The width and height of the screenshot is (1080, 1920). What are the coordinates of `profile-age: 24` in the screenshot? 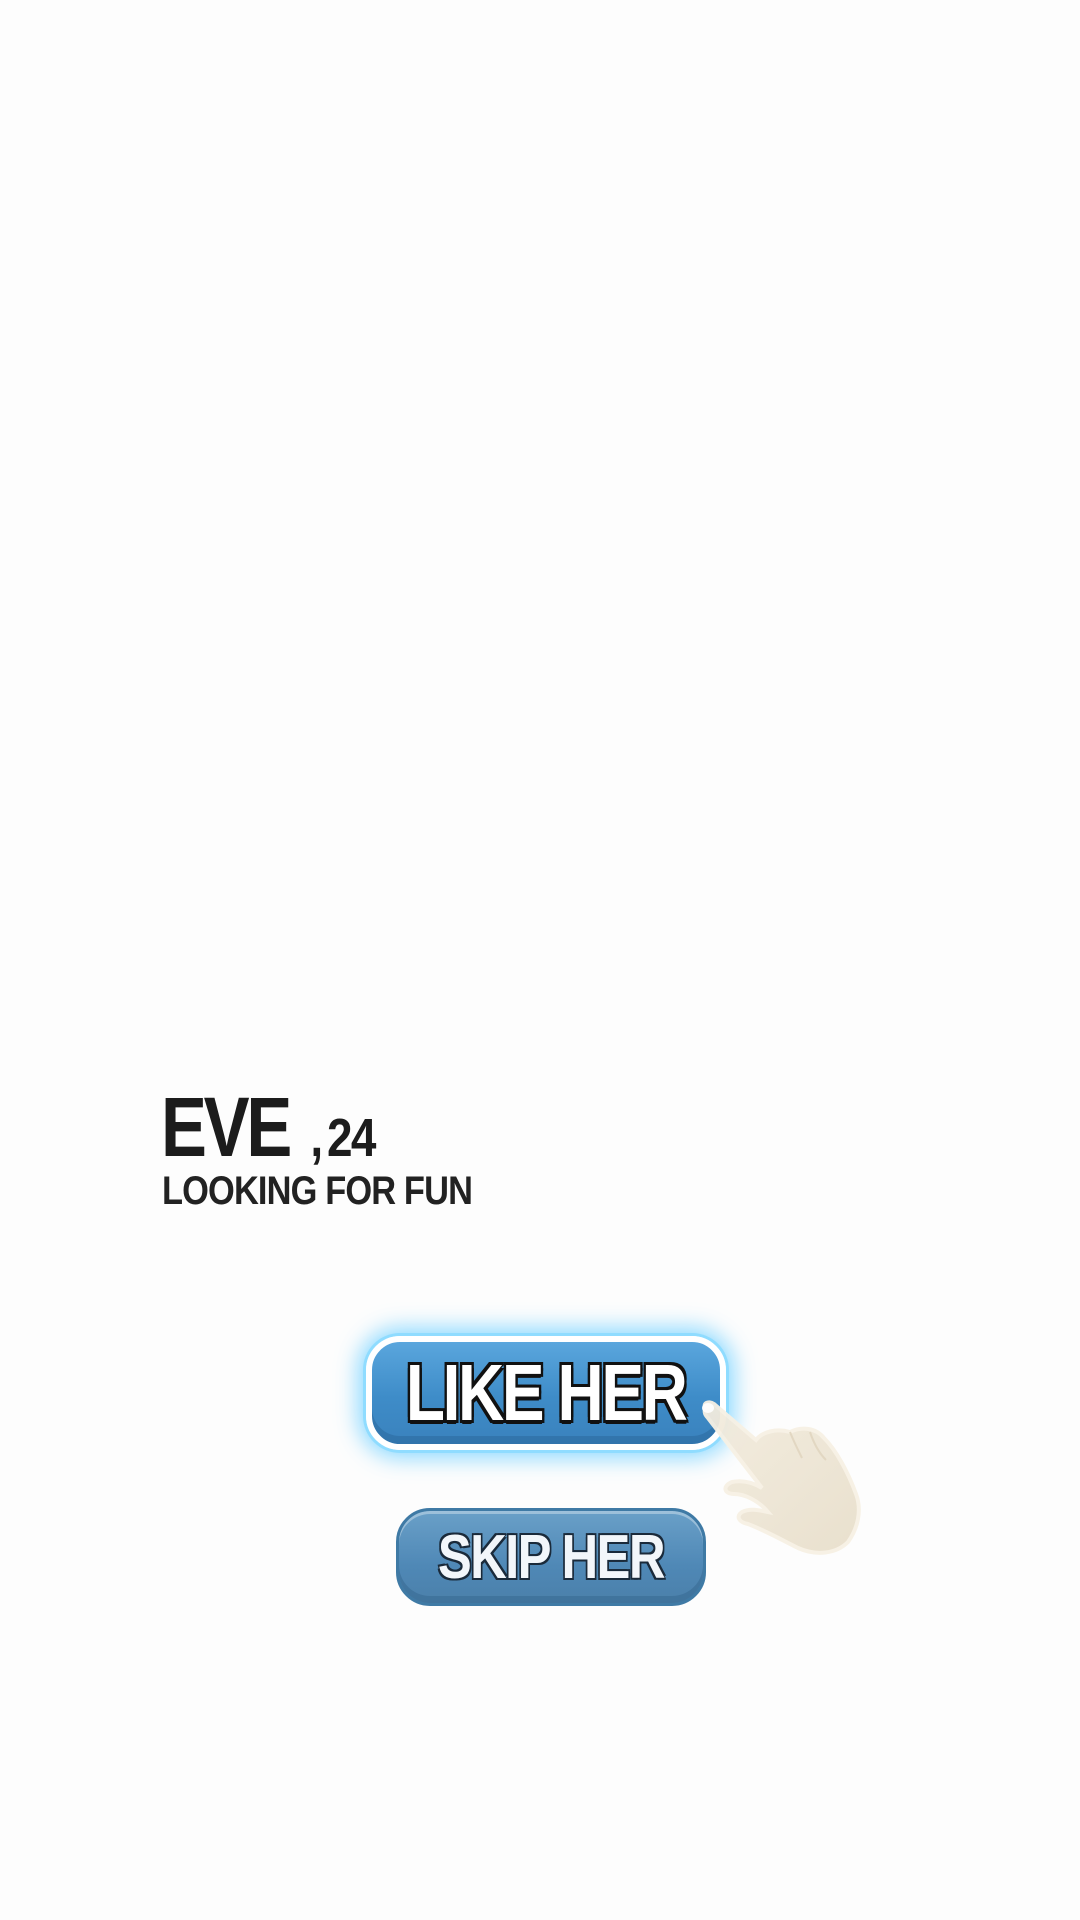 It's located at (351, 1138).